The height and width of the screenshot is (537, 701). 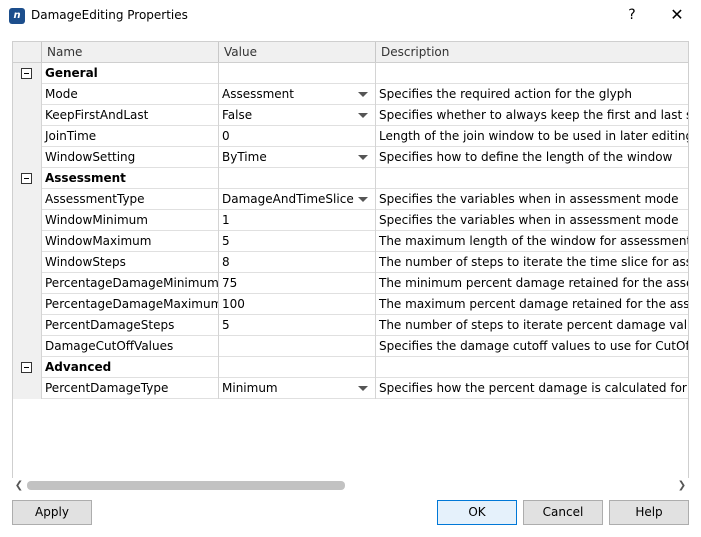 What do you see at coordinates (130, 283) in the screenshot?
I see `property-name: PercentageDamageMinimum` at bounding box center [130, 283].